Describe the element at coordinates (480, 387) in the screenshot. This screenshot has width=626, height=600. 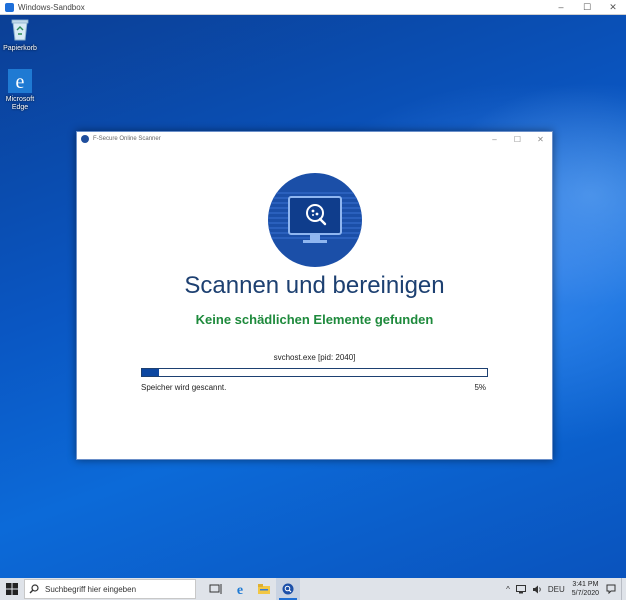
I see `progress-percent: 5%` at that location.